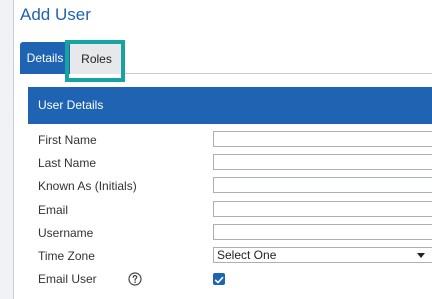 This screenshot has width=432, height=299. What do you see at coordinates (322, 232) in the screenshot?
I see `username-input` at bounding box center [322, 232].